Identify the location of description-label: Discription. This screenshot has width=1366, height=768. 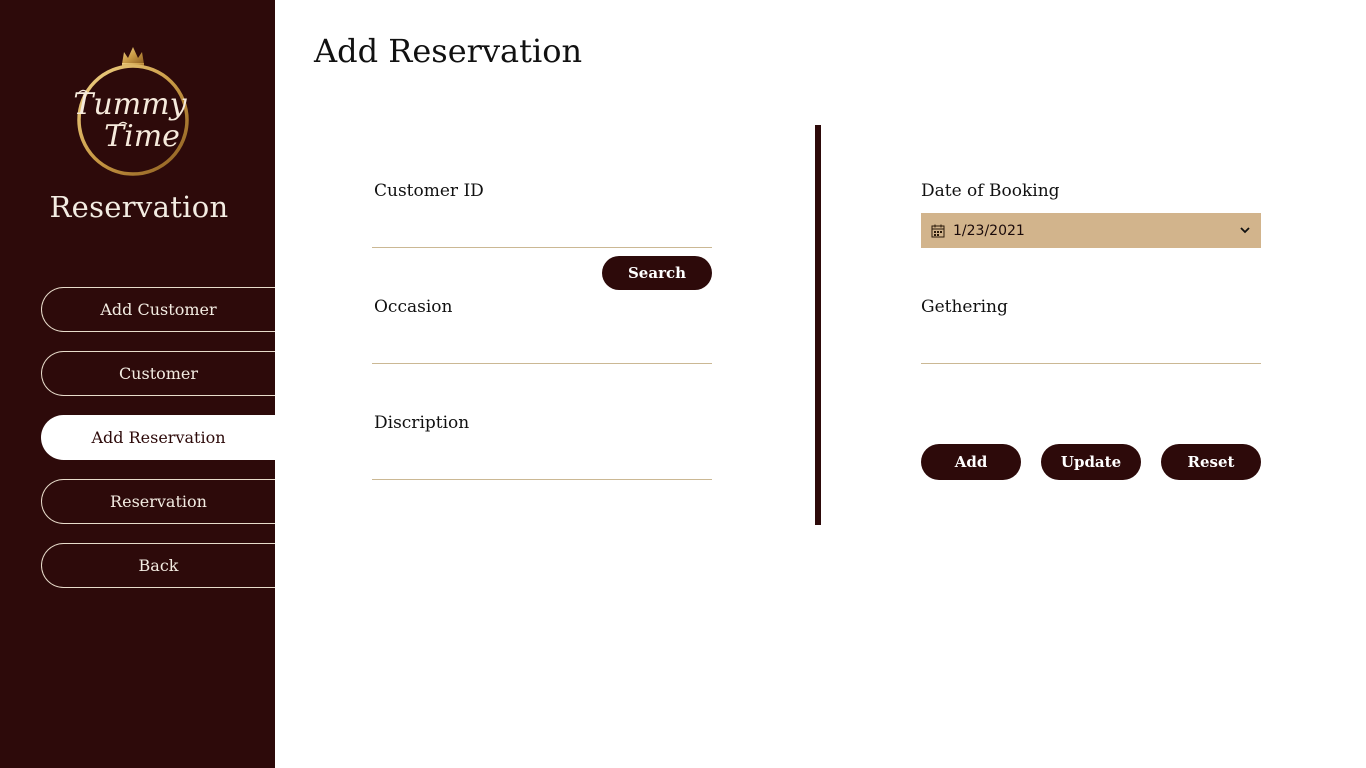
(422, 423).